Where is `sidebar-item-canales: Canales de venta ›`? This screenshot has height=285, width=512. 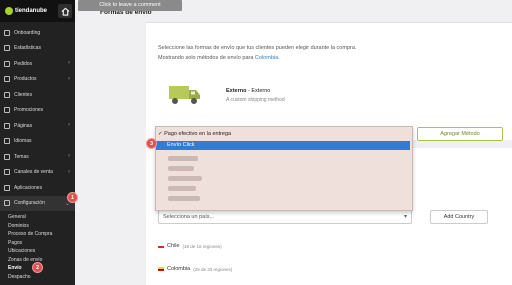 sidebar-item-canales: Canales de venta › is located at coordinates (37, 173).